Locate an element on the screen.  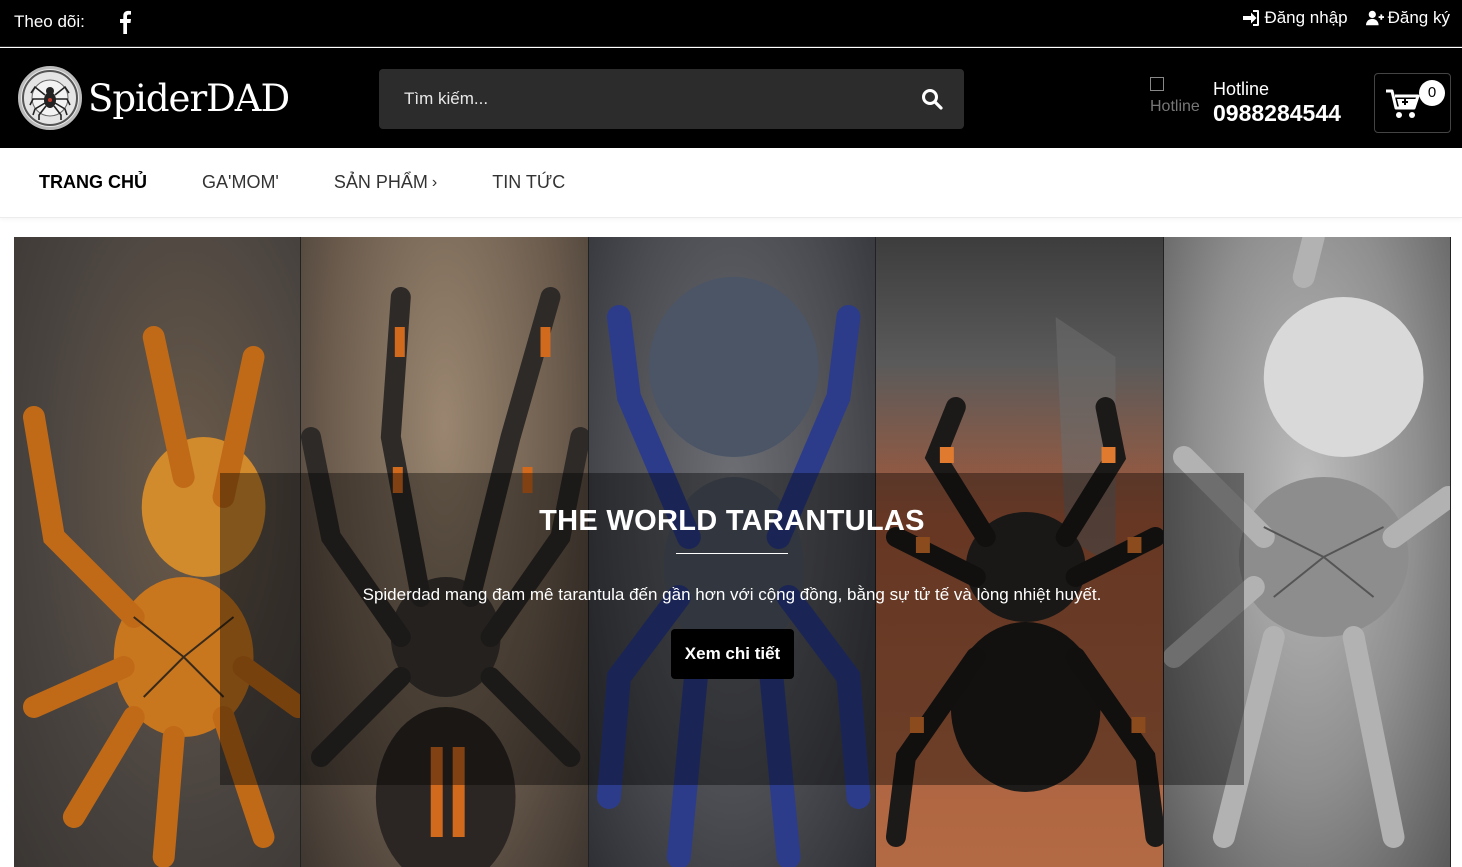
nav-item-label: SẢN PHẨM is located at coordinates (380, 182).